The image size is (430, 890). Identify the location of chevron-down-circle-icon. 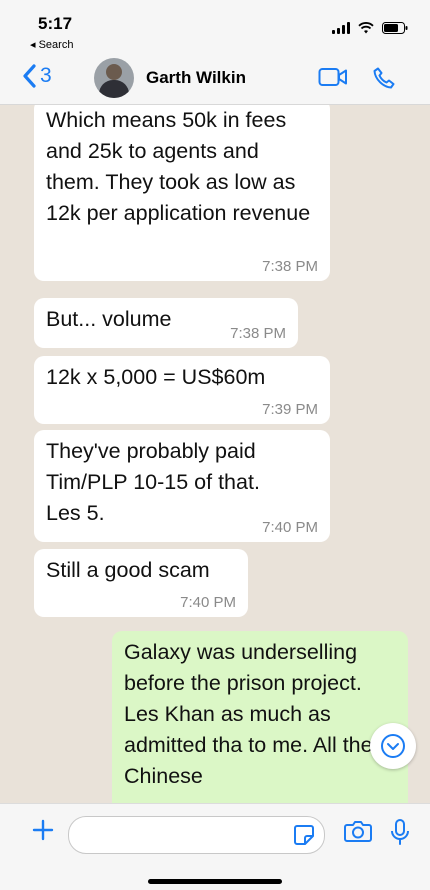
(393, 746).